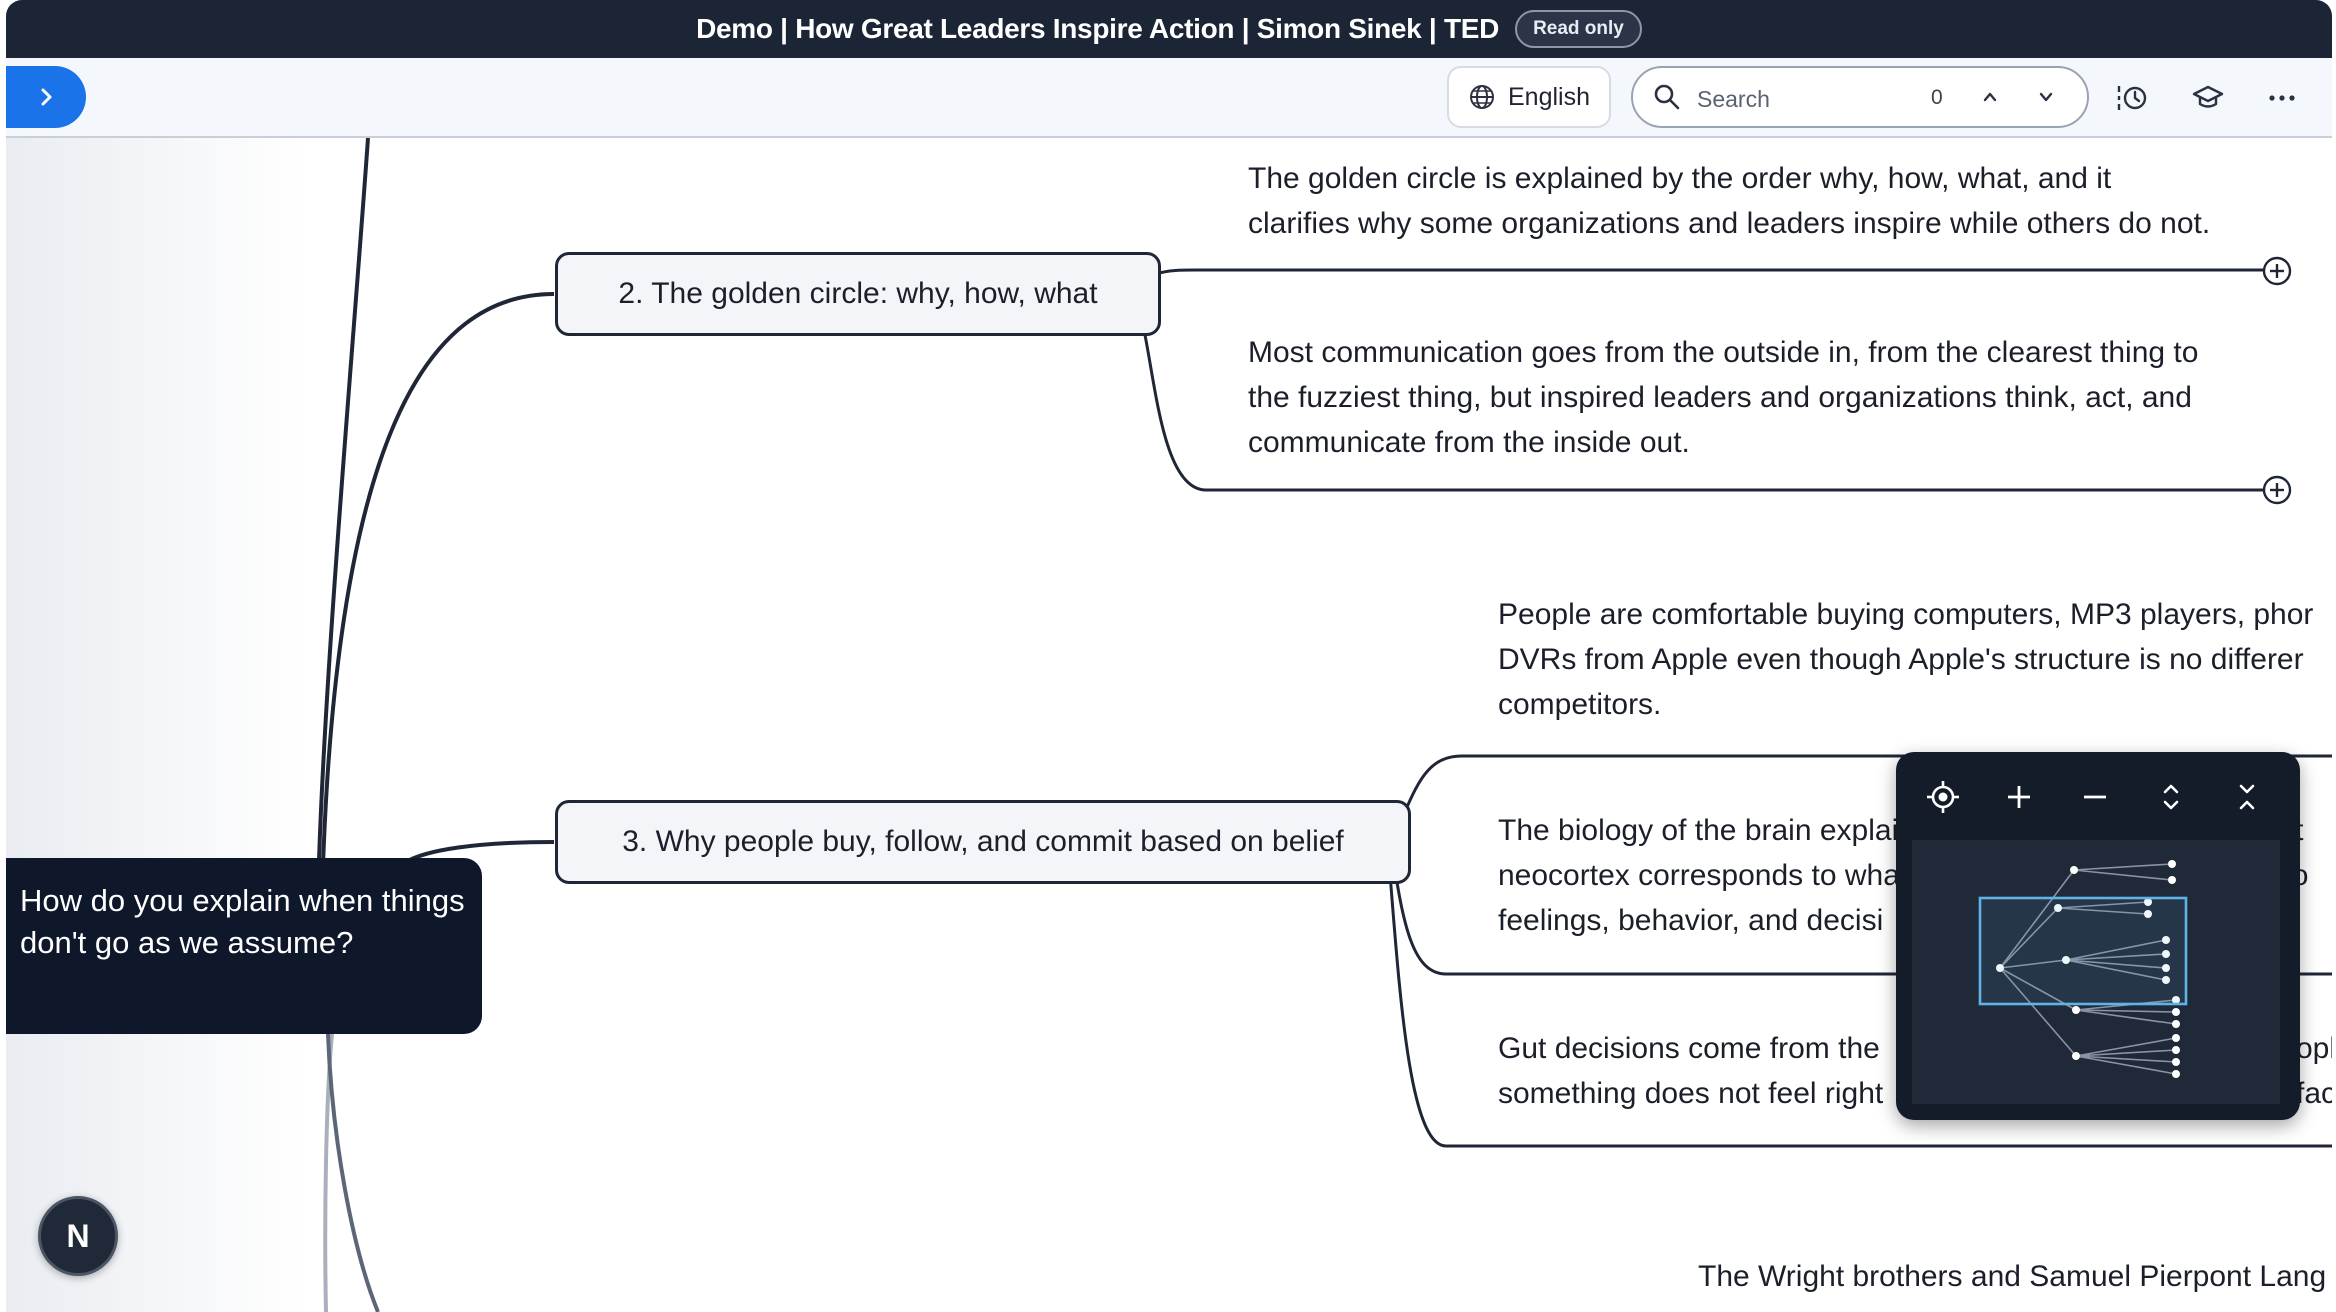 Image resolution: width=2336 pixels, height=1312 pixels. What do you see at coordinates (1689, 1048) in the screenshot?
I see `note-line: Gut decisions come from the` at bounding box center [1689, 1048].